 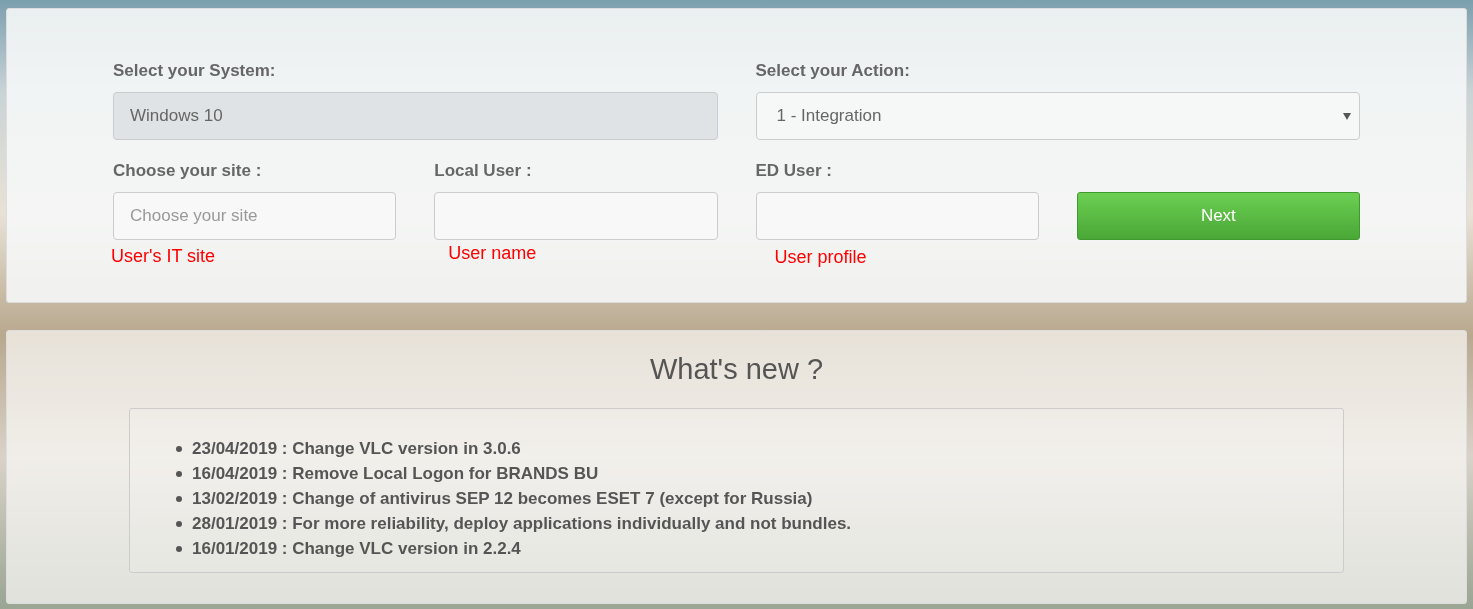 What do you see at coordinates (356, 448) in the screenshot?
I see `news-item: 23/04/2019 : Change VLC version in 3.0.6` at bounding box center [356, 448].